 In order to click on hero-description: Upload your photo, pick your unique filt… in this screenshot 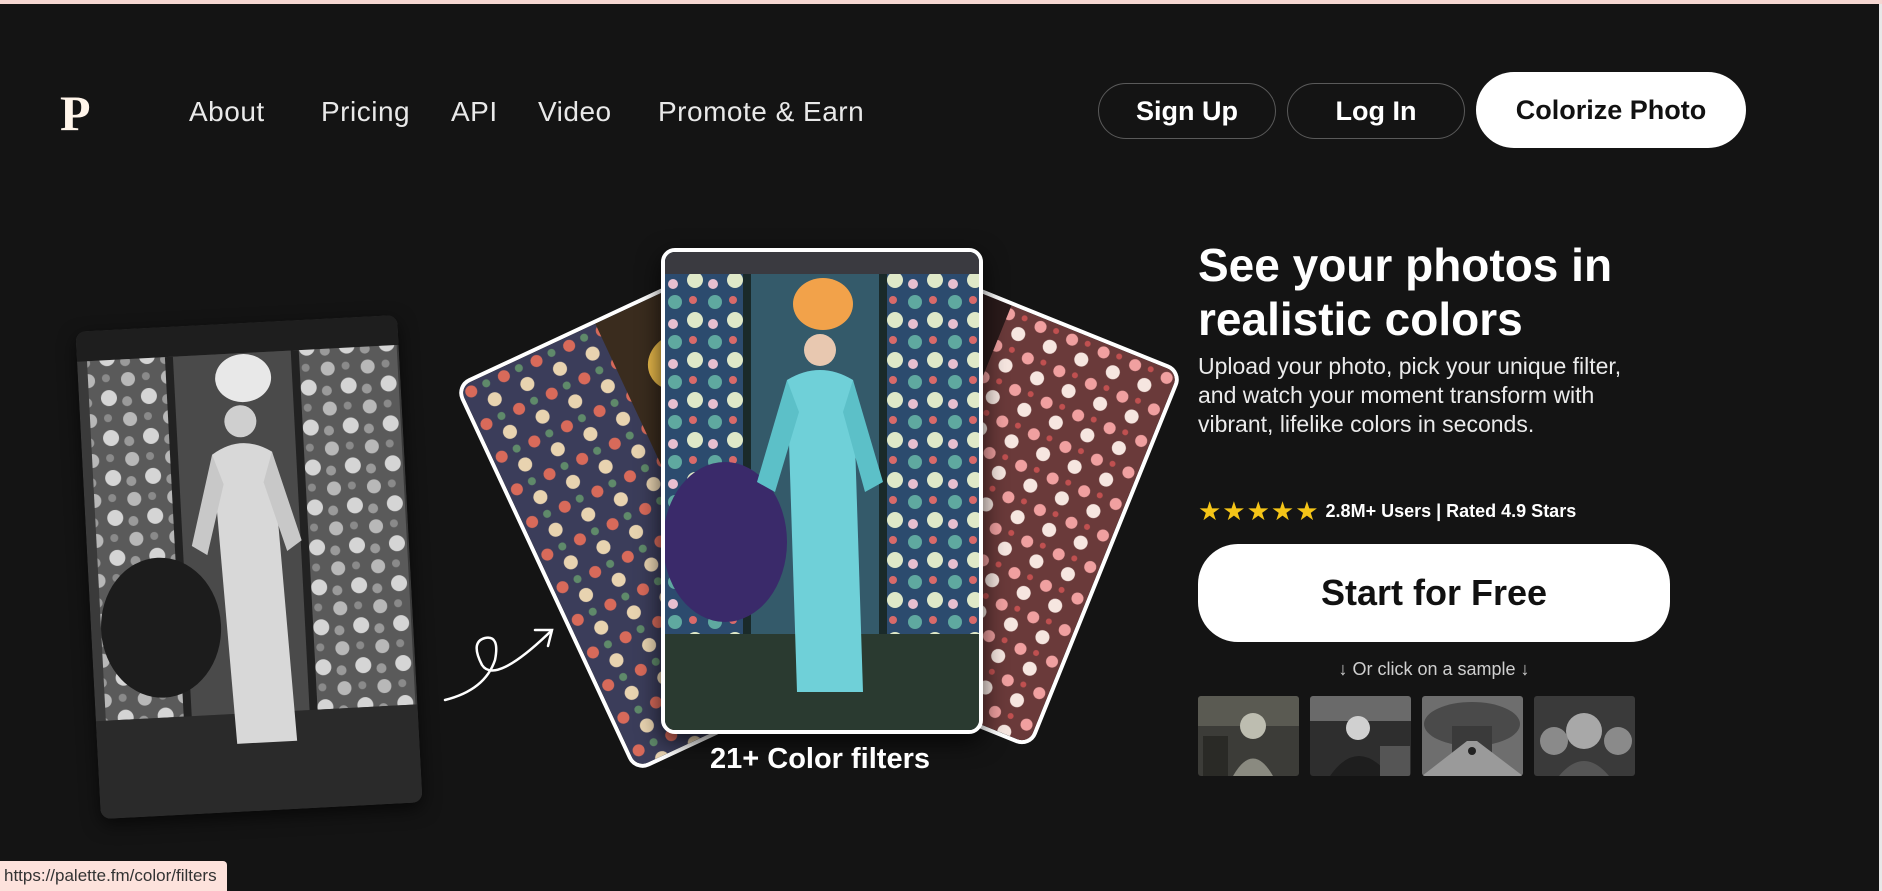, I will do `click(1410, 395)`.